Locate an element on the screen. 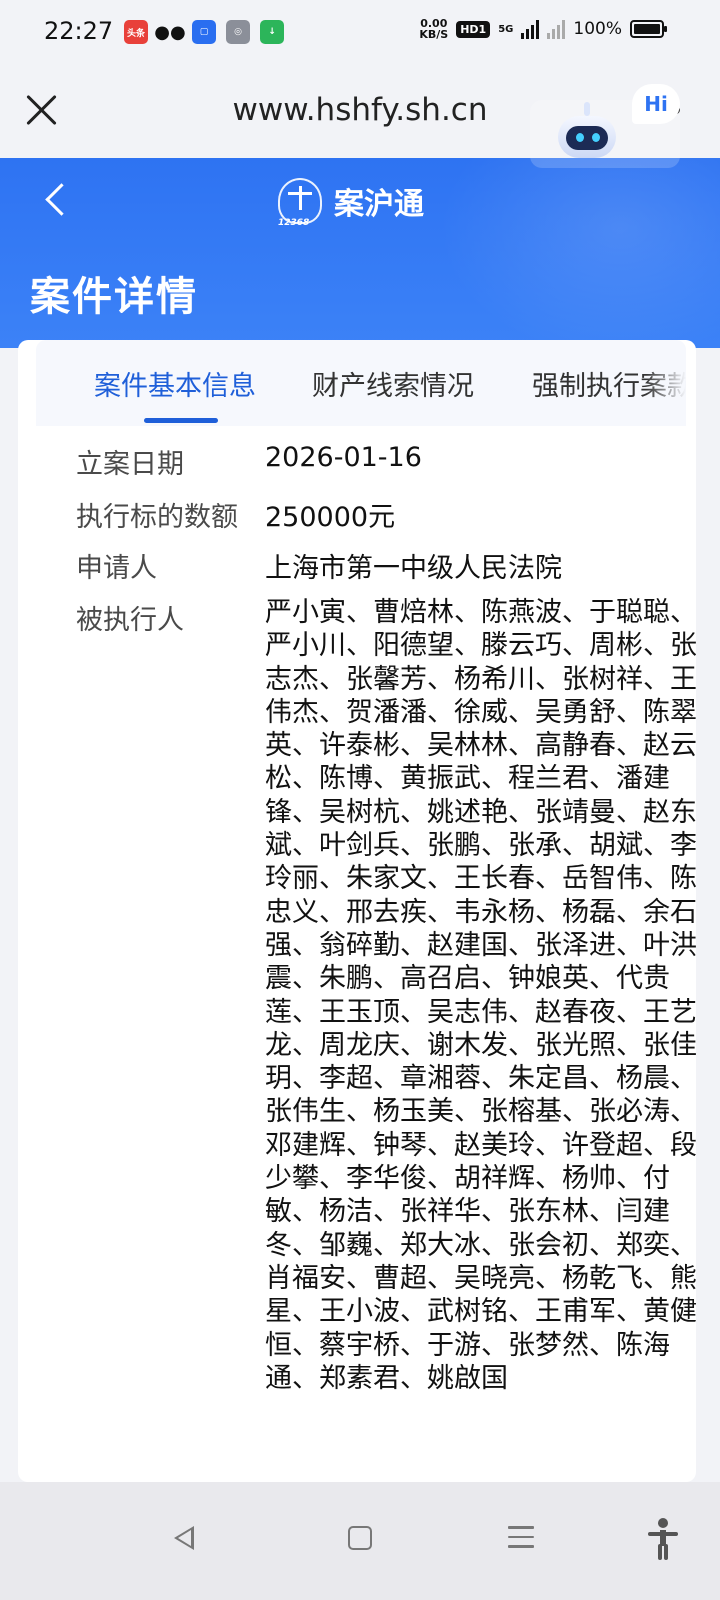  filing-date-value: 2026-01-16 is located at coordinates (343, 457).